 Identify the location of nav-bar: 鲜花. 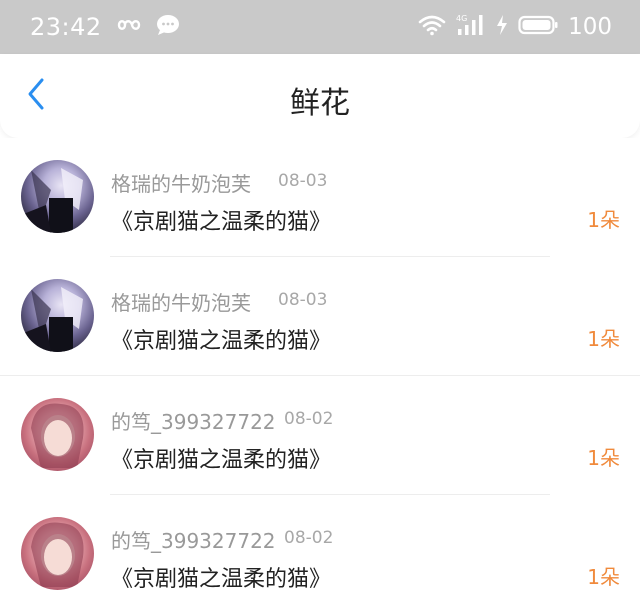
(320, 96).